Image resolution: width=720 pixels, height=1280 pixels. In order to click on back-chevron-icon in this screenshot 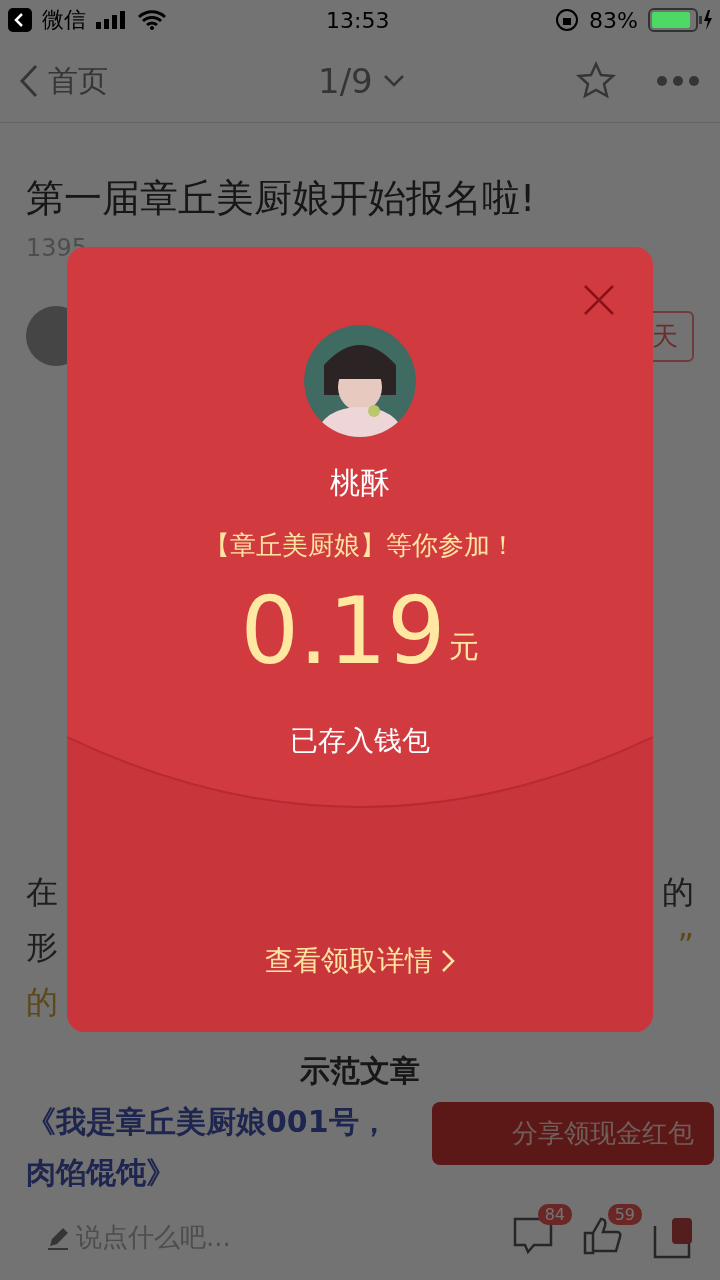, I will do `click(29, 81)`.